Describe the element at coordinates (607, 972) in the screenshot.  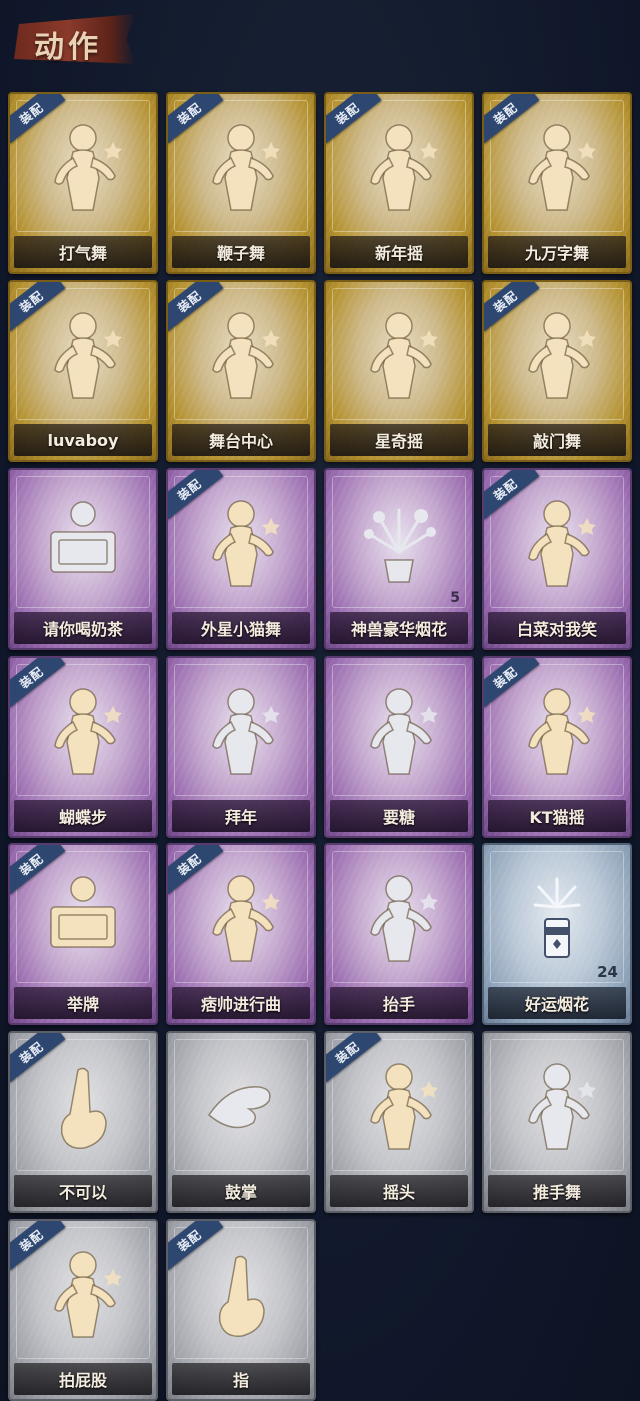
I see `item-count: 24` at that location.